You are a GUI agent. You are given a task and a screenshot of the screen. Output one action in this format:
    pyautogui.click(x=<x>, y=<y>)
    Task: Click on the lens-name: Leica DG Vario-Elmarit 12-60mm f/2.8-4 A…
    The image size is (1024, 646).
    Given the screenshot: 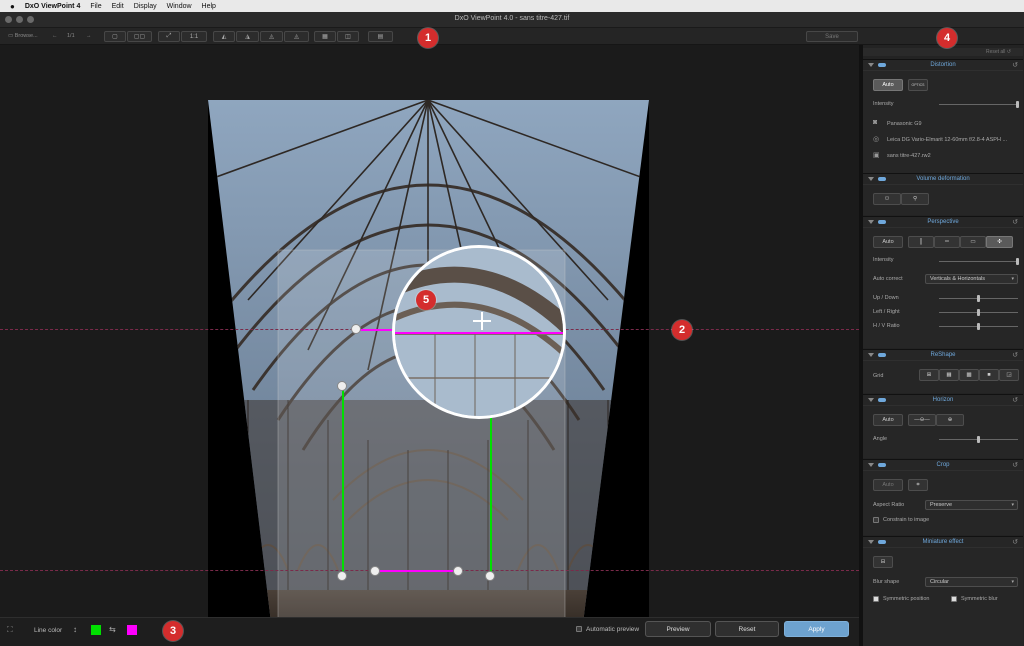 What is the action you would take?
    pyautogui.click(x=947, y=140)
    